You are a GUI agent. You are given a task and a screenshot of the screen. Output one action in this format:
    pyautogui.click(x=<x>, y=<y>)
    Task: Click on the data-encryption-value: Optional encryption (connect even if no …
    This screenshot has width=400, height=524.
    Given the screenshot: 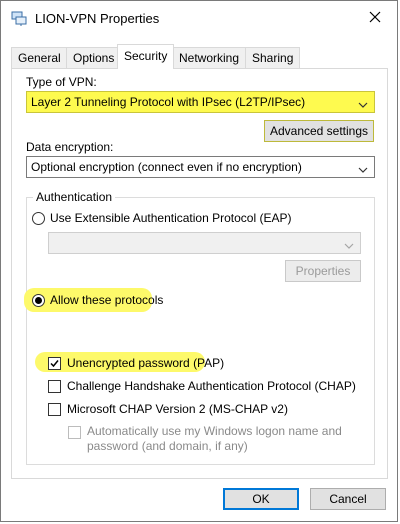 What is the action you would take?
    pyautogui.click(x=166, y=167)
    